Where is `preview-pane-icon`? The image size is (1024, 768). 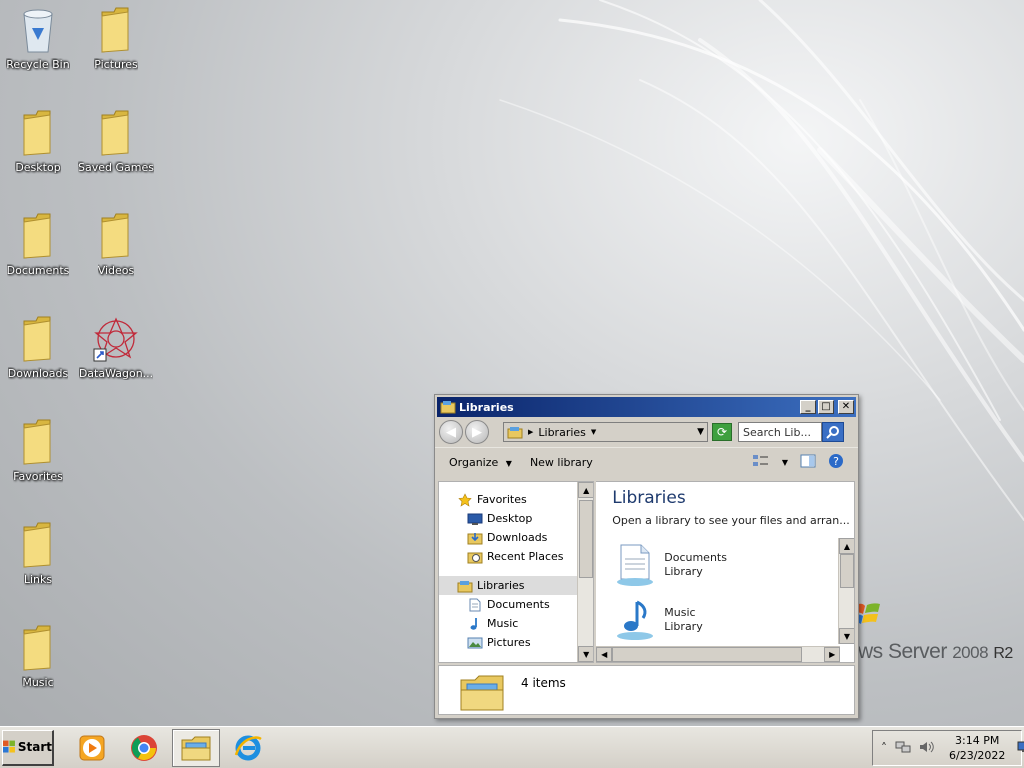 preview-pane-icon is located at coordinates (808, 462).